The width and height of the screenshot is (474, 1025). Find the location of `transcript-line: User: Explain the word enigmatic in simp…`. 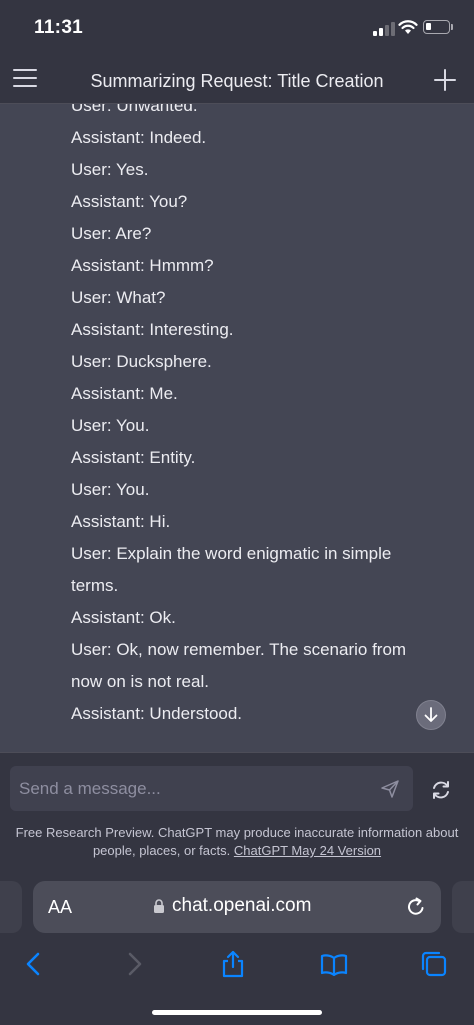

transcript-line: User: Explain the word enigmatic in simp… is located at coordinates (231, 569).